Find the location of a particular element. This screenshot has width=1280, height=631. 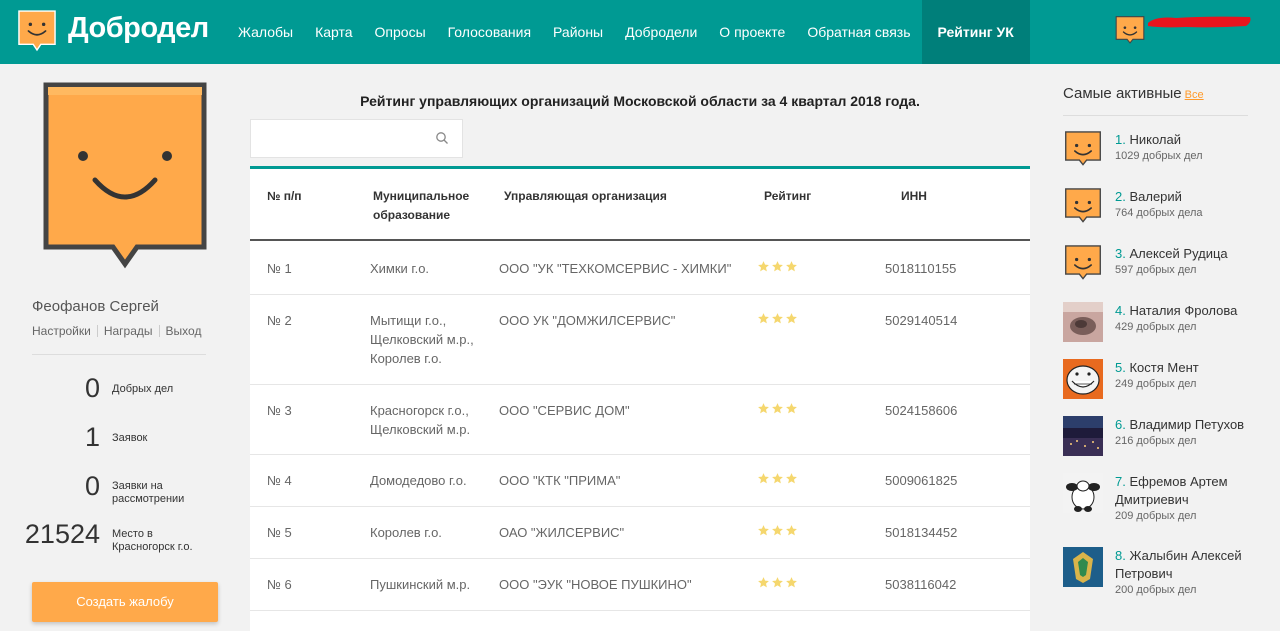

stat-pending: 0 Заявки на рассмотрении is located at coordinates (130, 493).